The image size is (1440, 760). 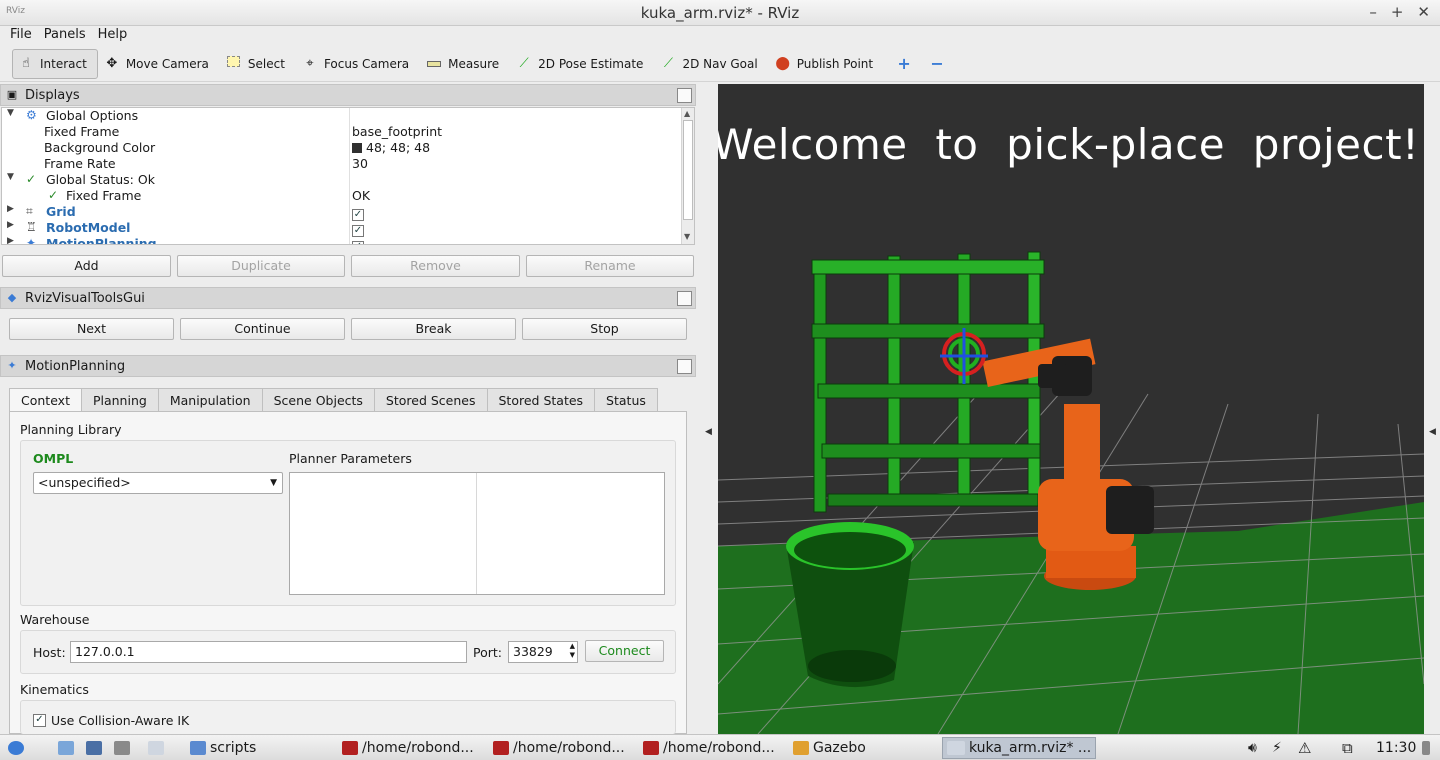 What do you see at coordinates (210, 400) in the screenshot?
I see `tab-manipulation: Manipulation` at bounding box center [210, 400].